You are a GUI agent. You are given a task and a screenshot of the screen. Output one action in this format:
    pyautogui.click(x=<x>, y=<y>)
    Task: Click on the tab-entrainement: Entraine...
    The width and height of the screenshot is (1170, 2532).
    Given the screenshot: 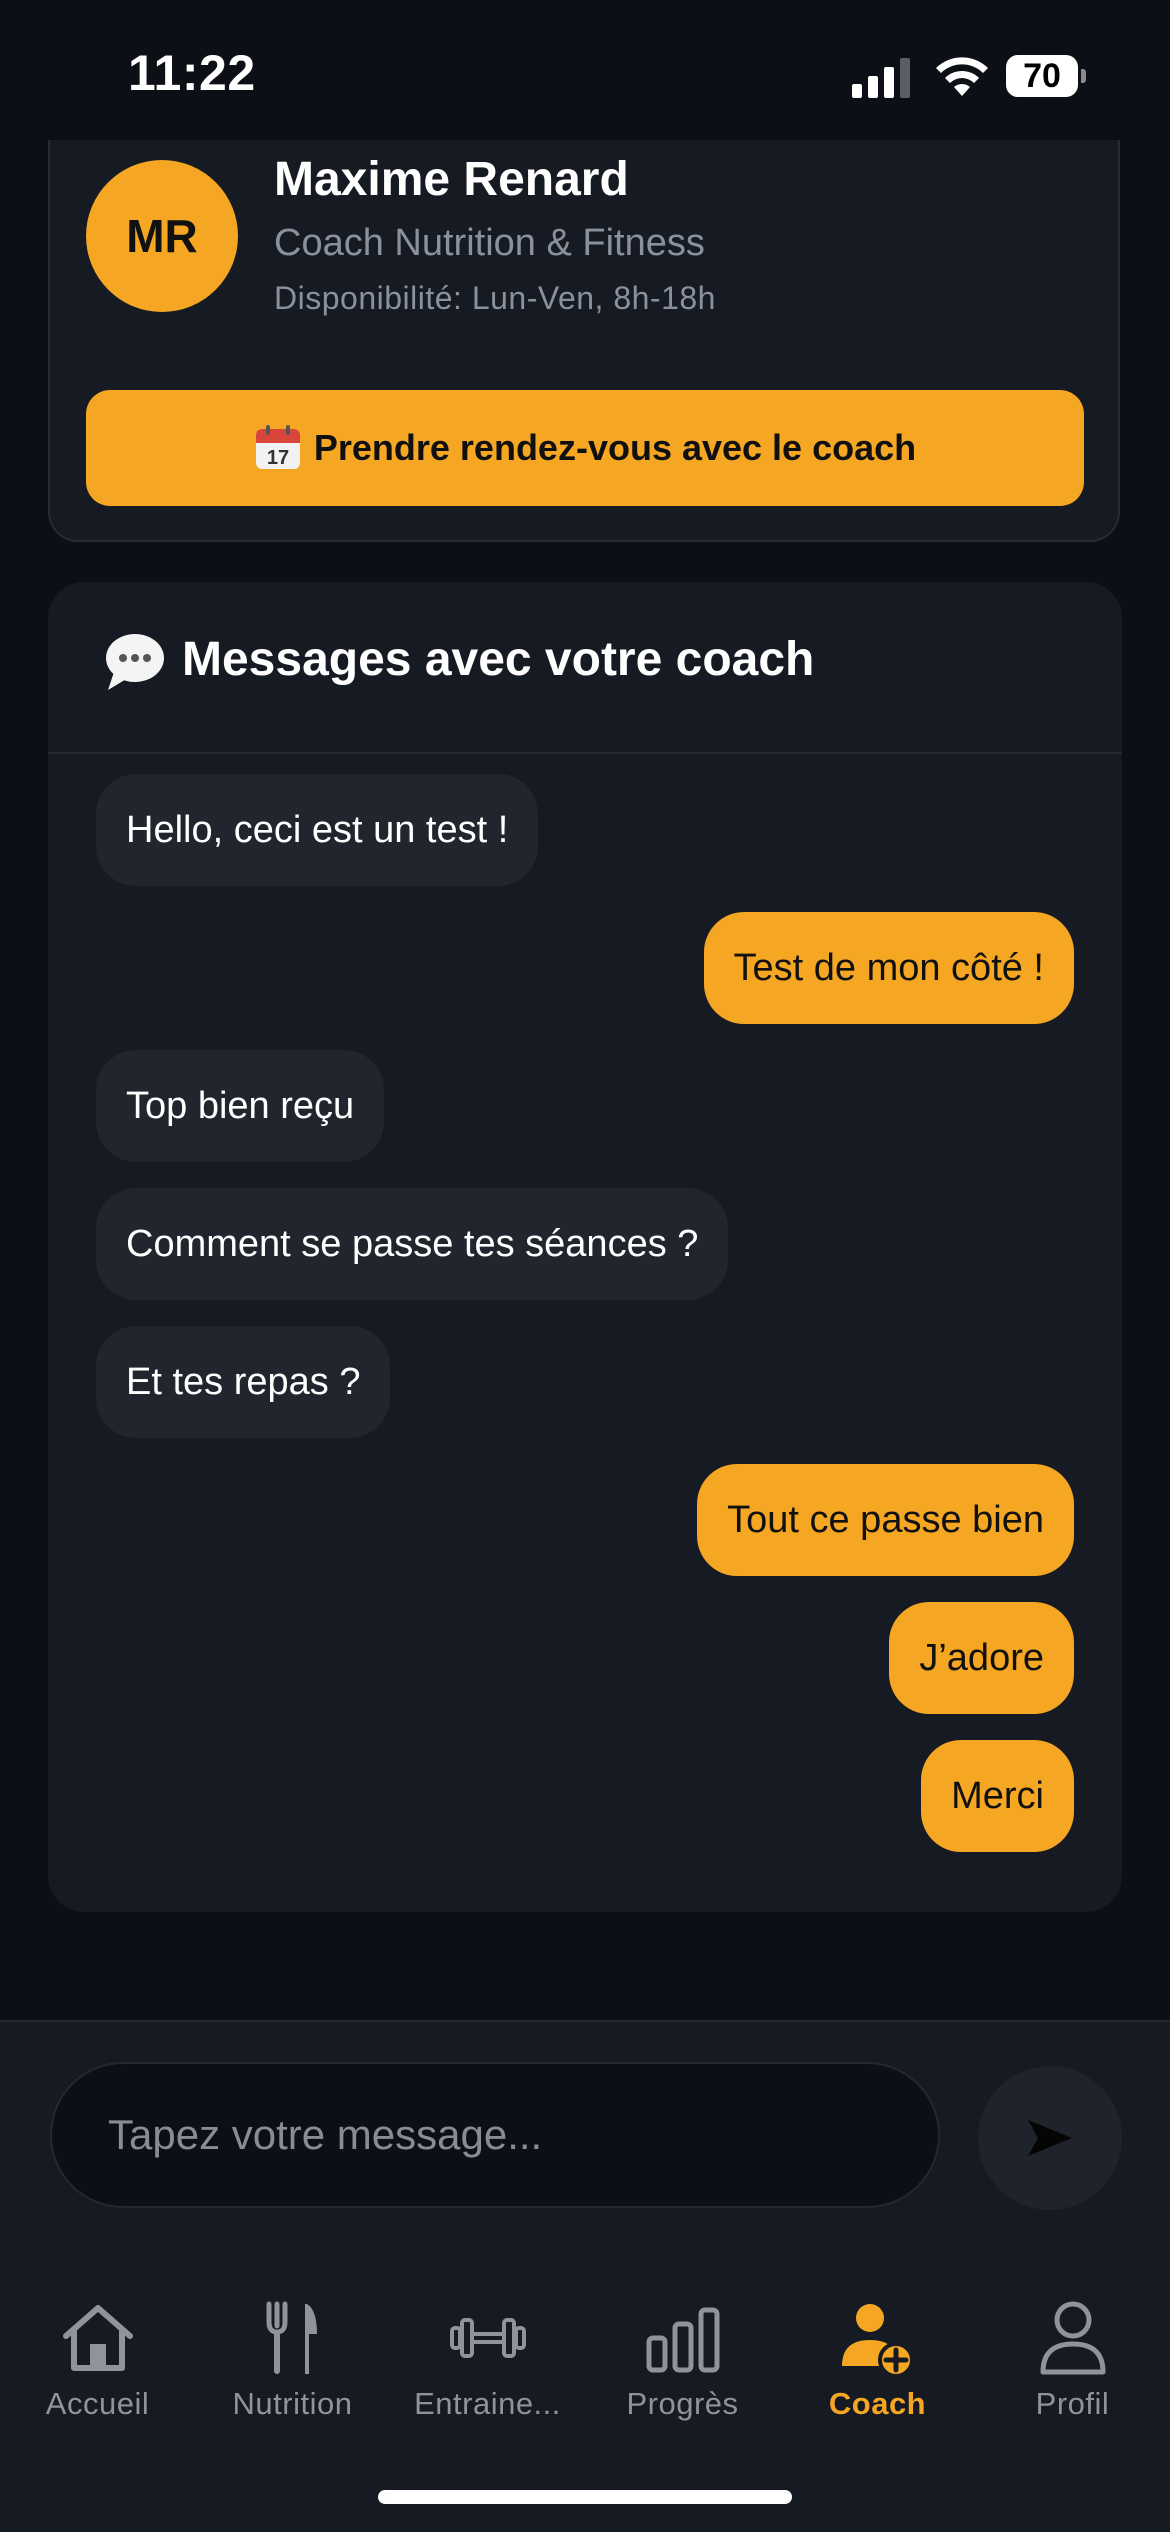 What is the action you would take?
    pyautogui.click(x=487, y=2361)
    